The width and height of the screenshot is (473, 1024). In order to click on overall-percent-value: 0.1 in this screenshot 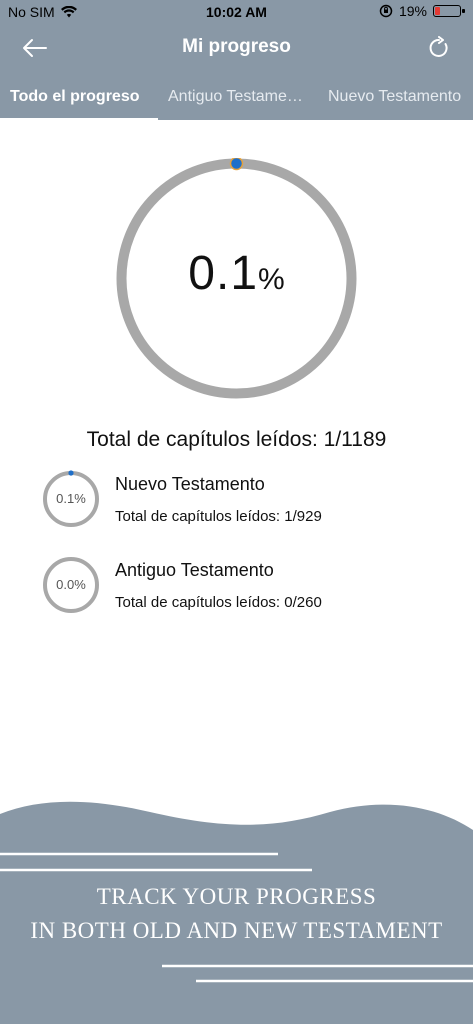, I will do `click(223, 273)`.